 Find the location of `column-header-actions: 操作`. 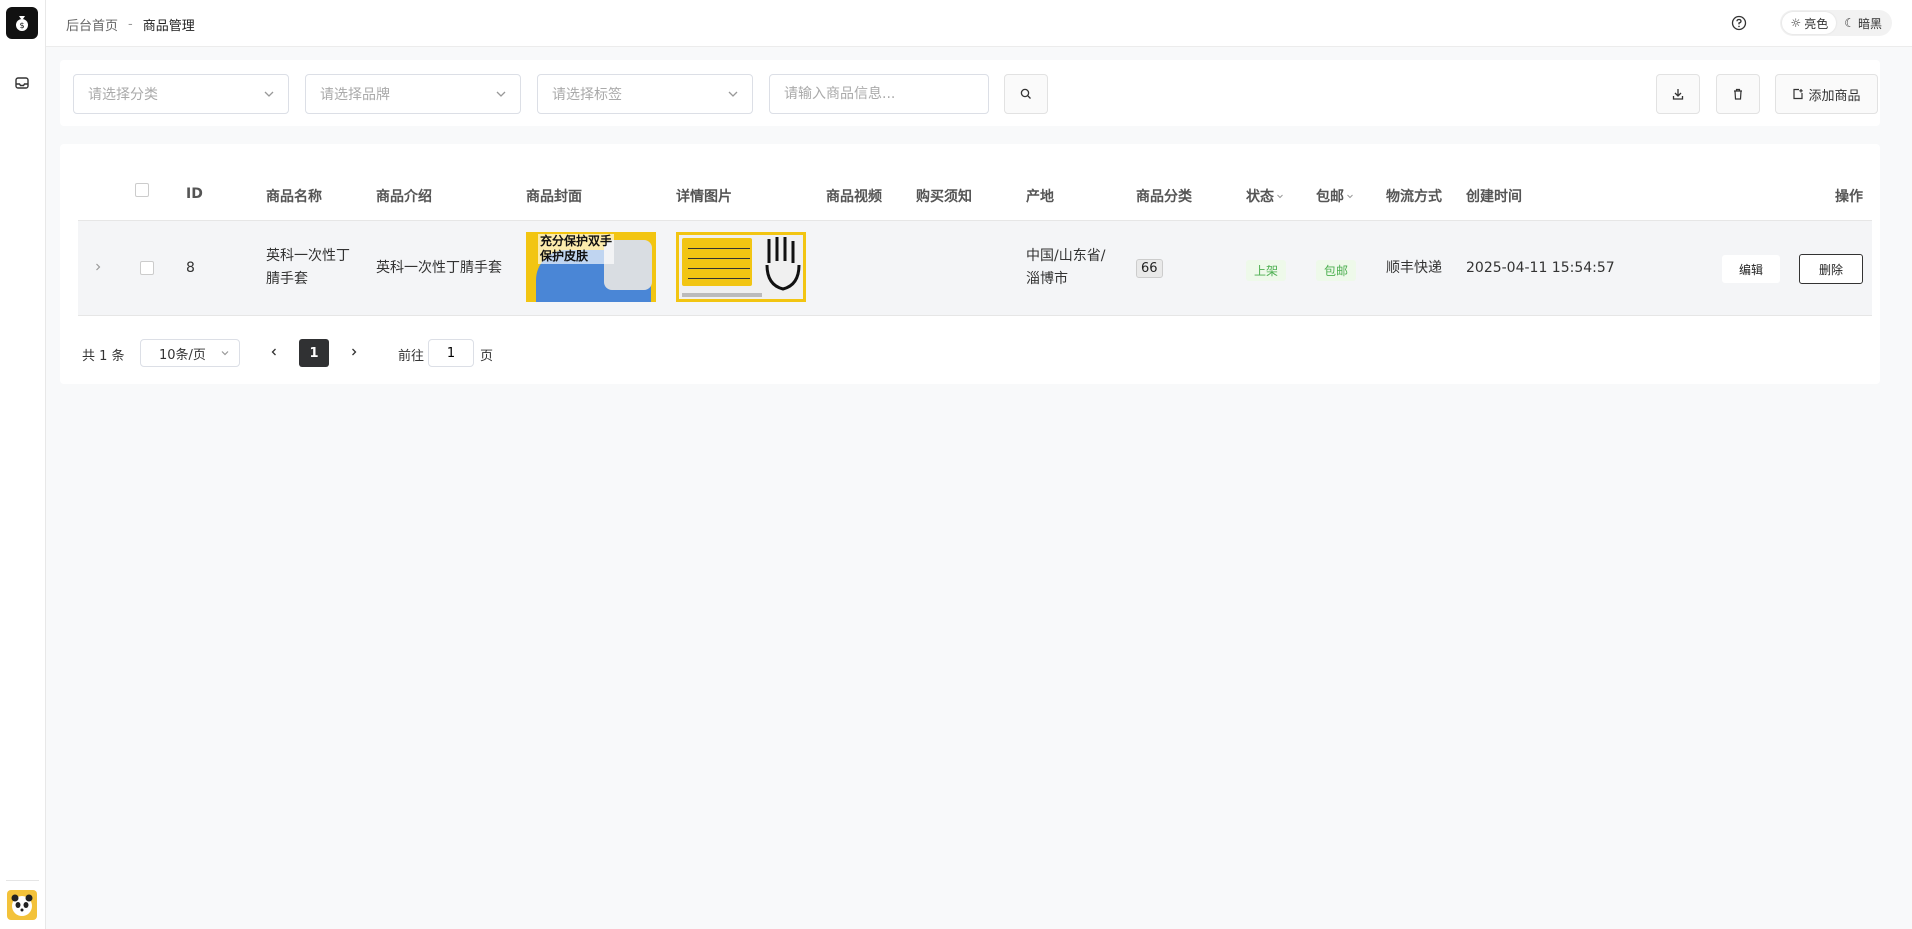

column-header-actions: 操作 is located at coordinates (1849, 197).